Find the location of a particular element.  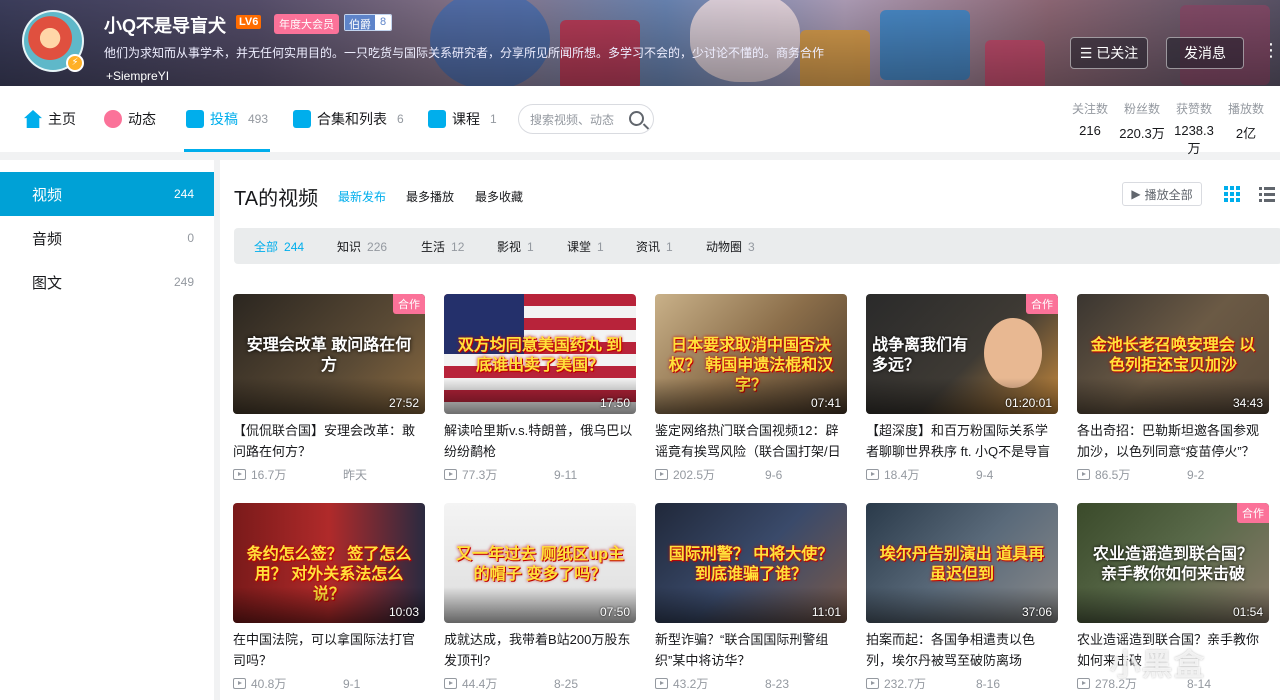

search-placeholder: 搜索视频、动态 is located at coordinates (572, 119).